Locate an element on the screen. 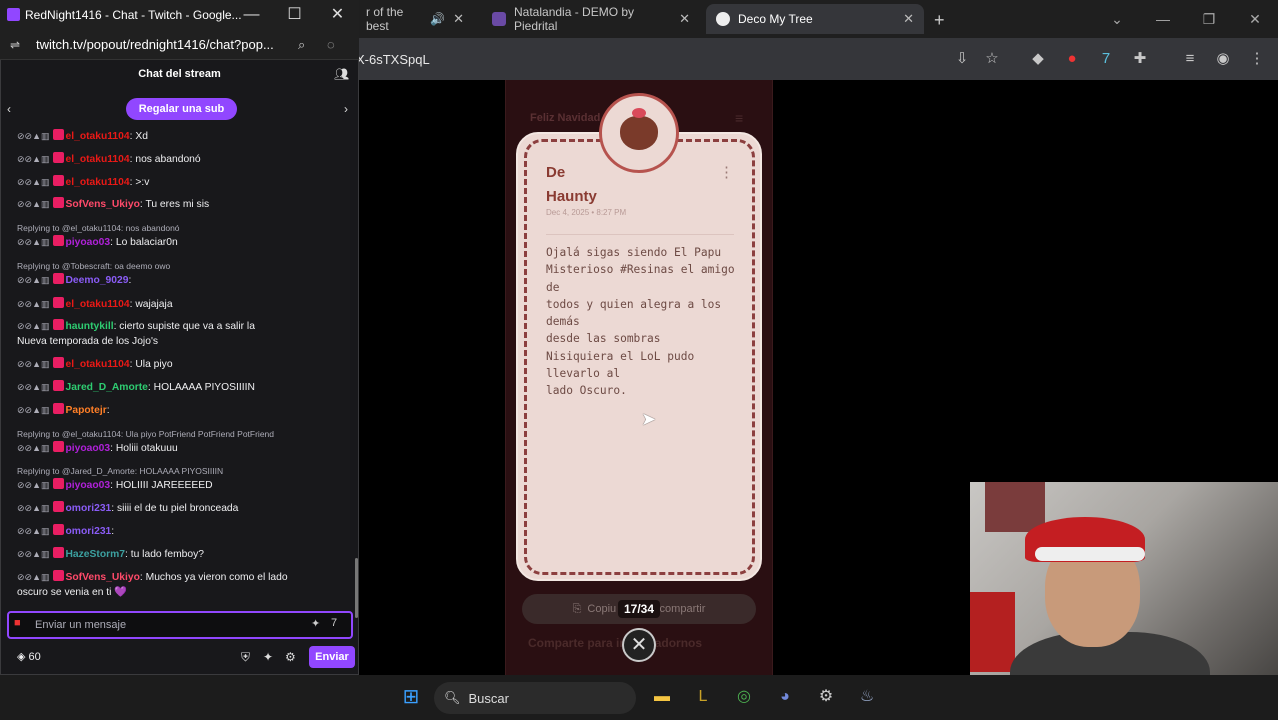 The width and height of the screenshot is (1278, 720). maximize-icon: ☐ is located at coordinates (294, 15).